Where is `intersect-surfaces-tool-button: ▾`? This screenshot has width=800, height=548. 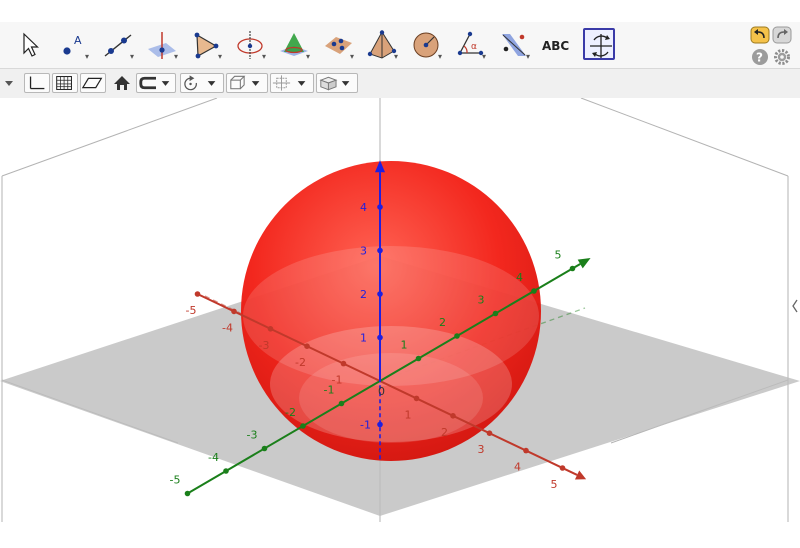
intersect-surfaces-tool-button: ▾ is located at coordinates (293, 44).